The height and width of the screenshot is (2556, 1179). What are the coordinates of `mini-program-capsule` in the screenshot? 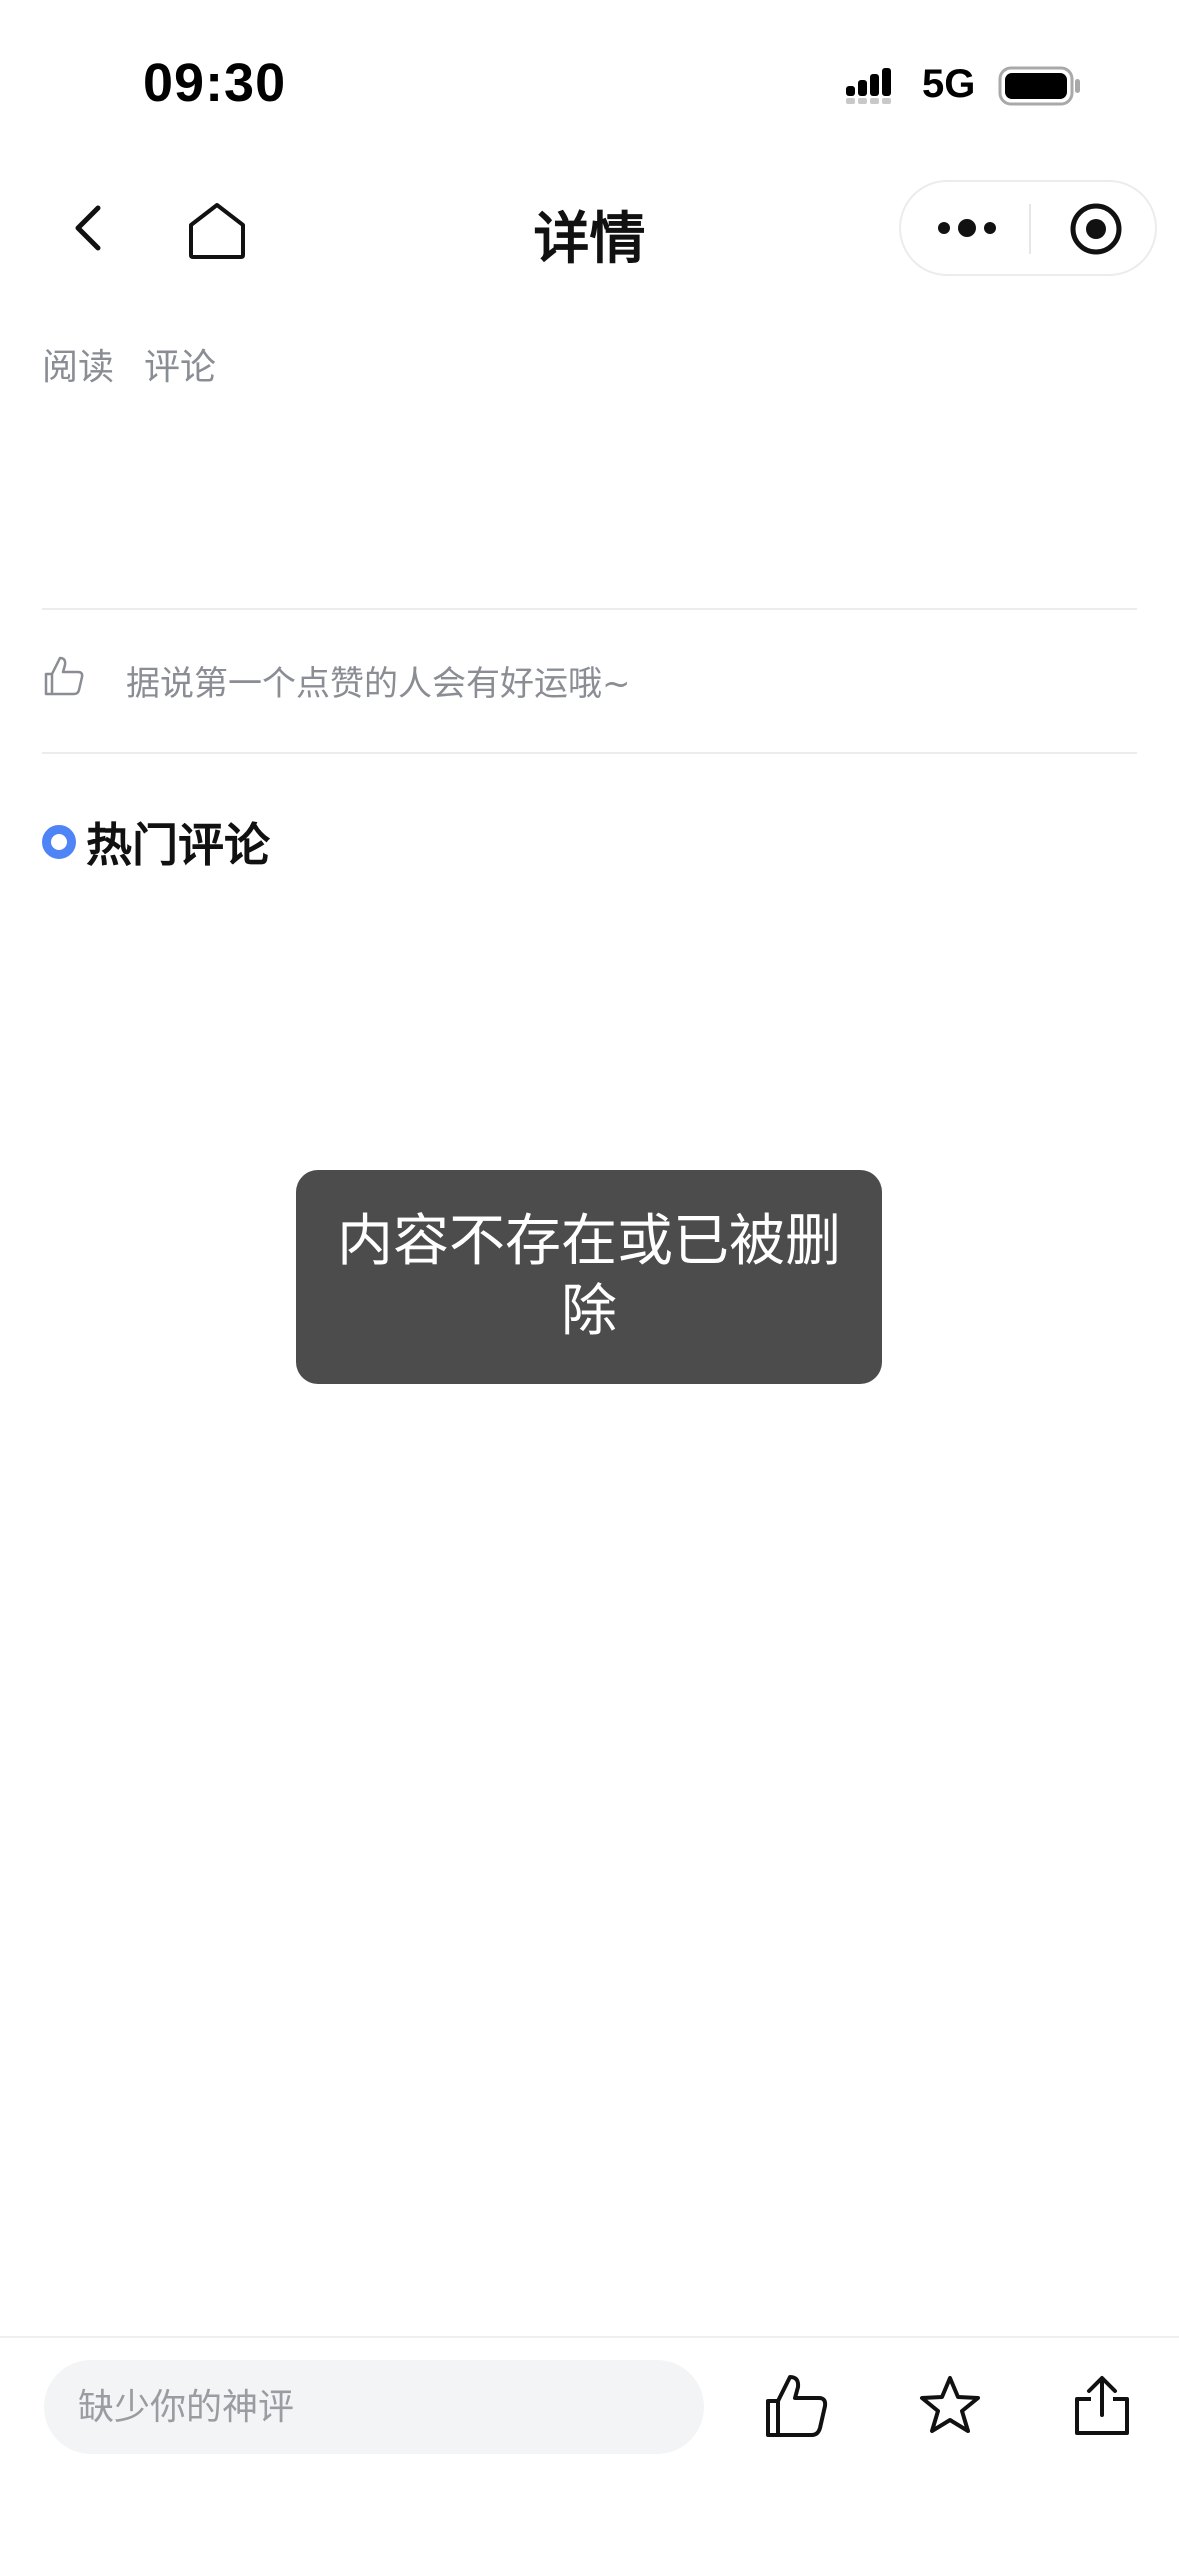 It's located at (1028, 228).